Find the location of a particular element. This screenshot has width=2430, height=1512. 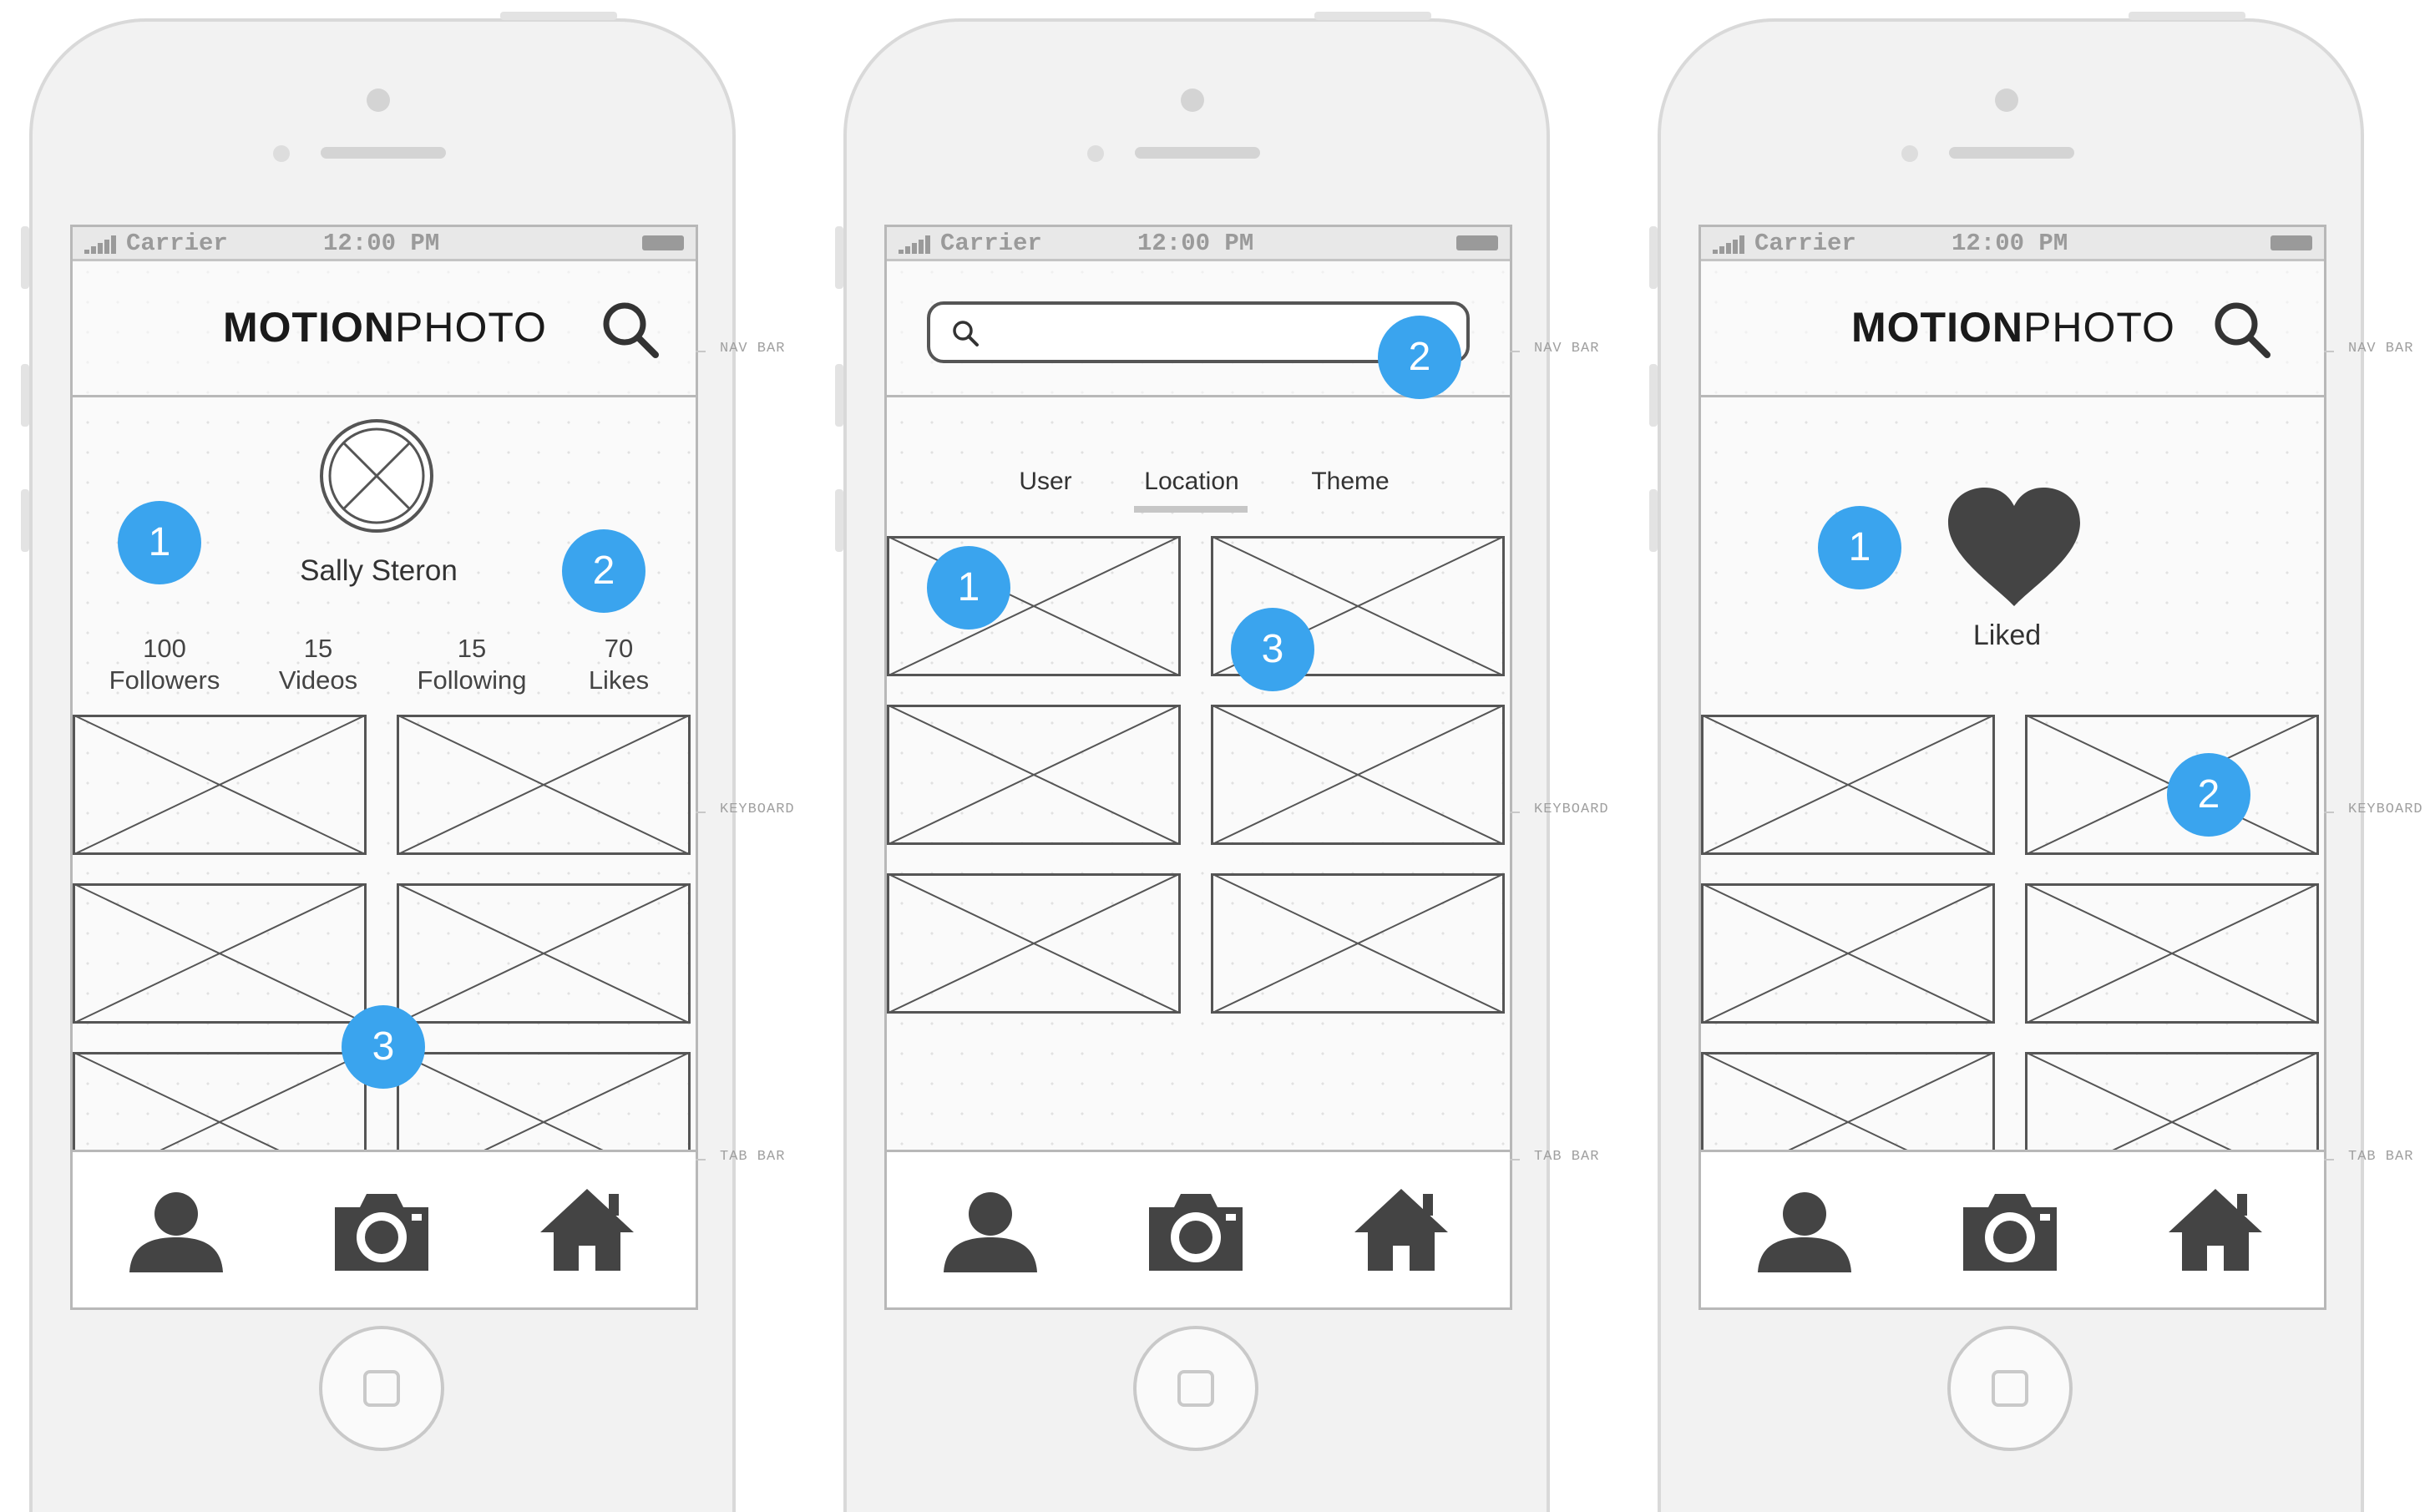

volume-up-button is located at coordinates (1653, 395).